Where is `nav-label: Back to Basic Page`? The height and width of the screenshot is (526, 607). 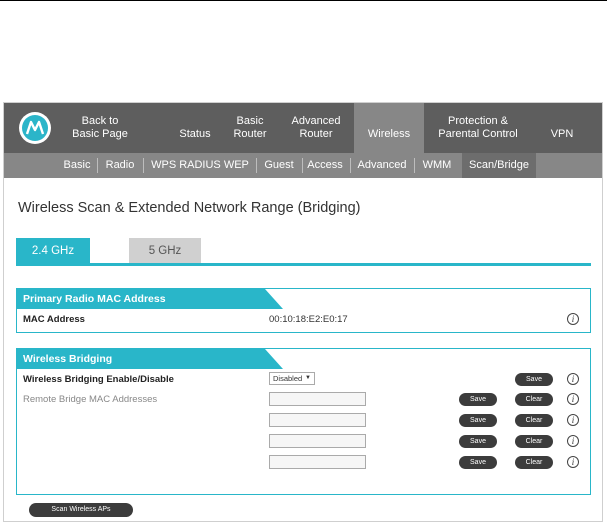 nav-label: Back to Basic Page is located at coordinates (100, 127).